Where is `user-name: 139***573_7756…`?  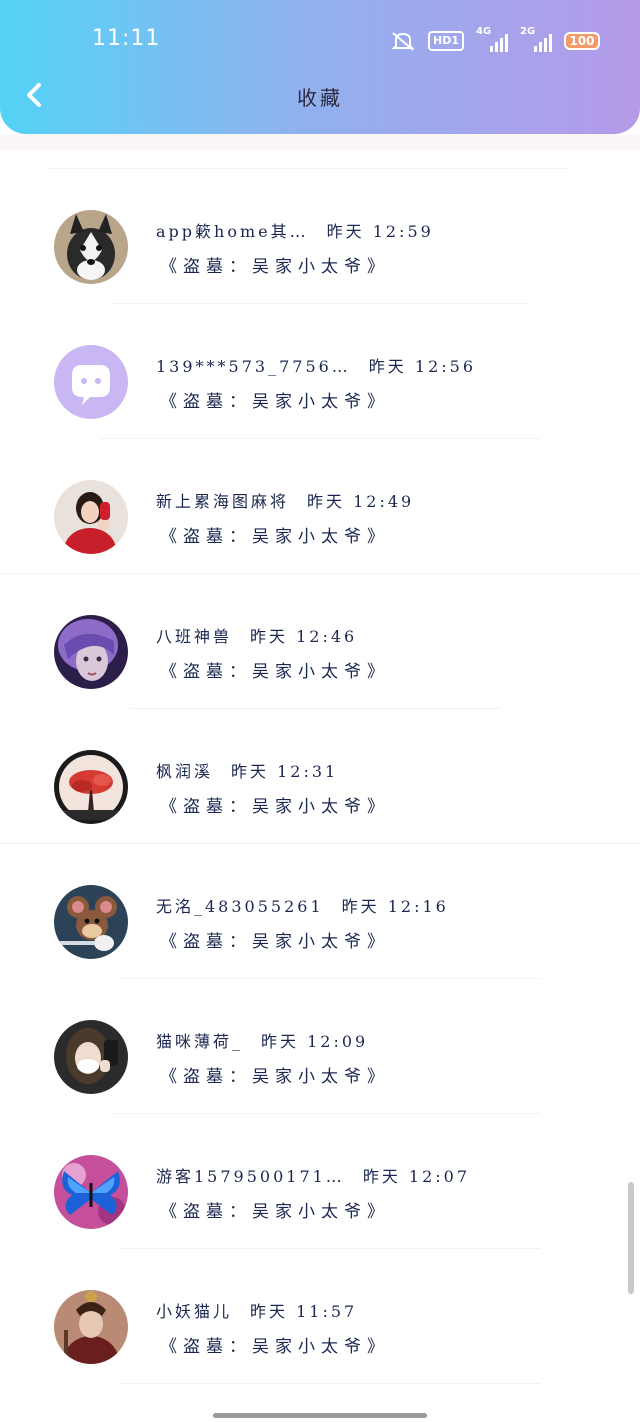
user-name: 139***573_7756… is located at coordinates (253, 366).